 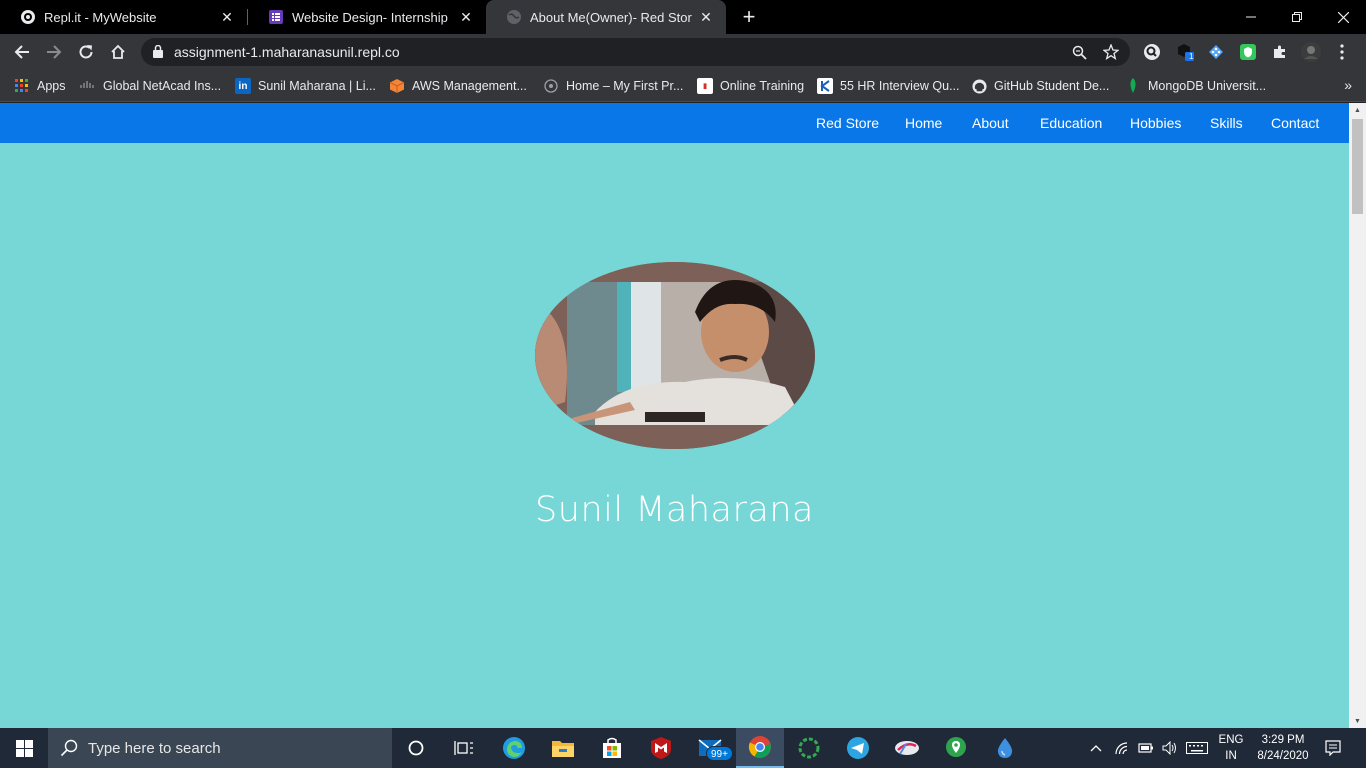 What do you see at coordinates (28, 17) in the screenshot?
I see `replit-icon` at bounding box center [28, 17].